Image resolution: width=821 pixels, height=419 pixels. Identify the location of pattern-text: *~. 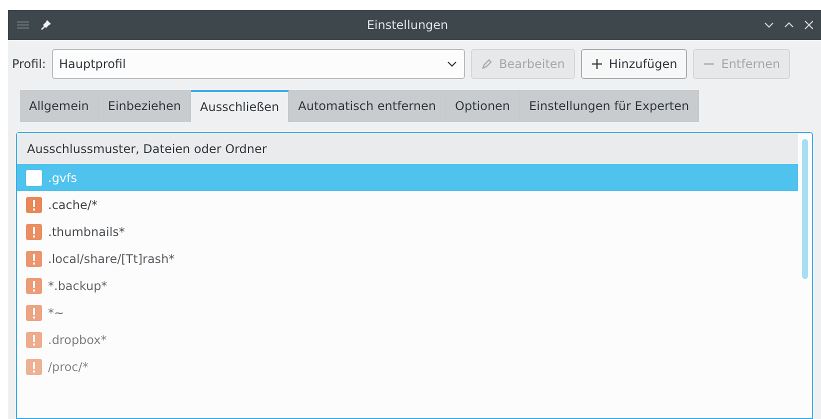
(56, 313).